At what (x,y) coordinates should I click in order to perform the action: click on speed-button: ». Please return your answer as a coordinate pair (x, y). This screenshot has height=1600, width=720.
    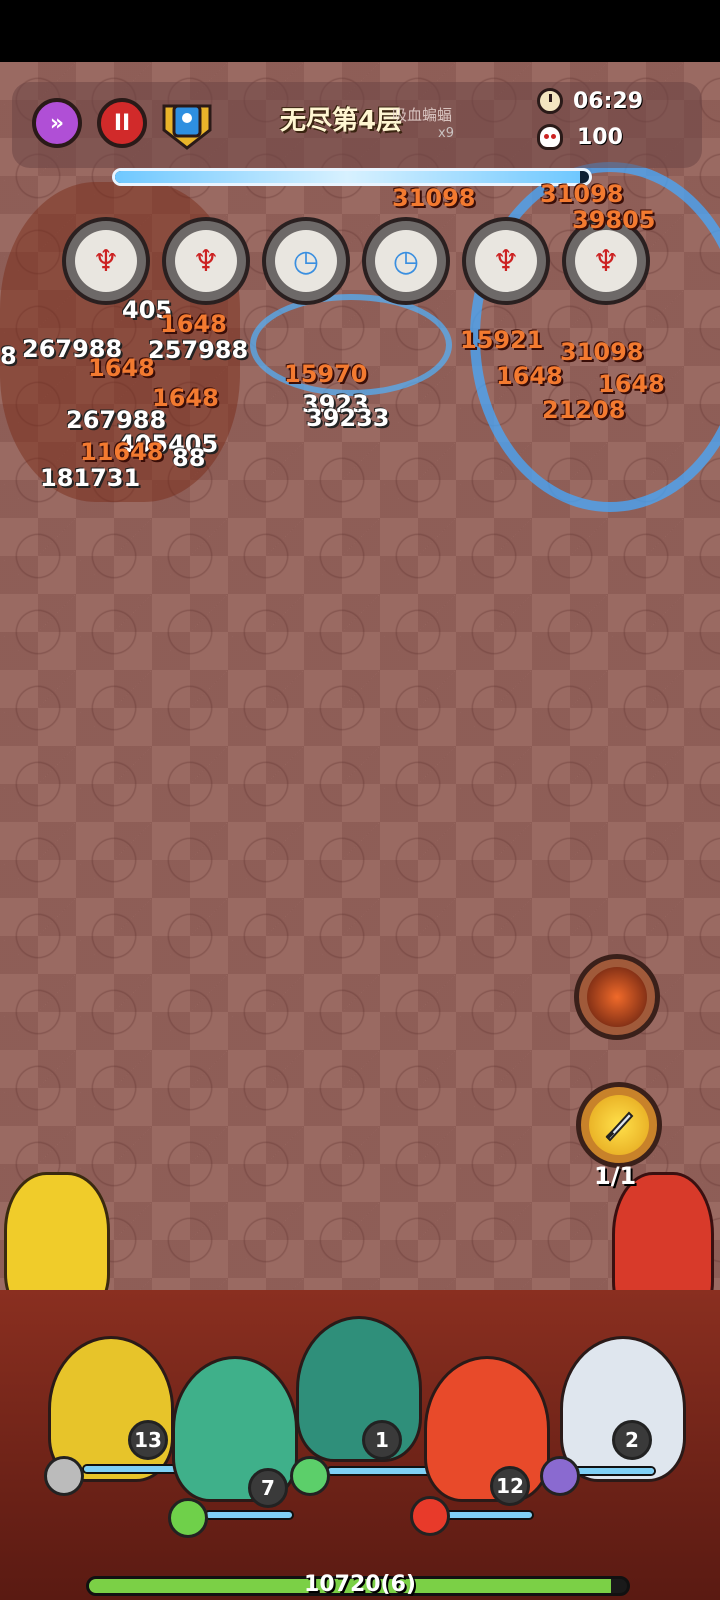
    Looking at the image, I should click on (57, 123).